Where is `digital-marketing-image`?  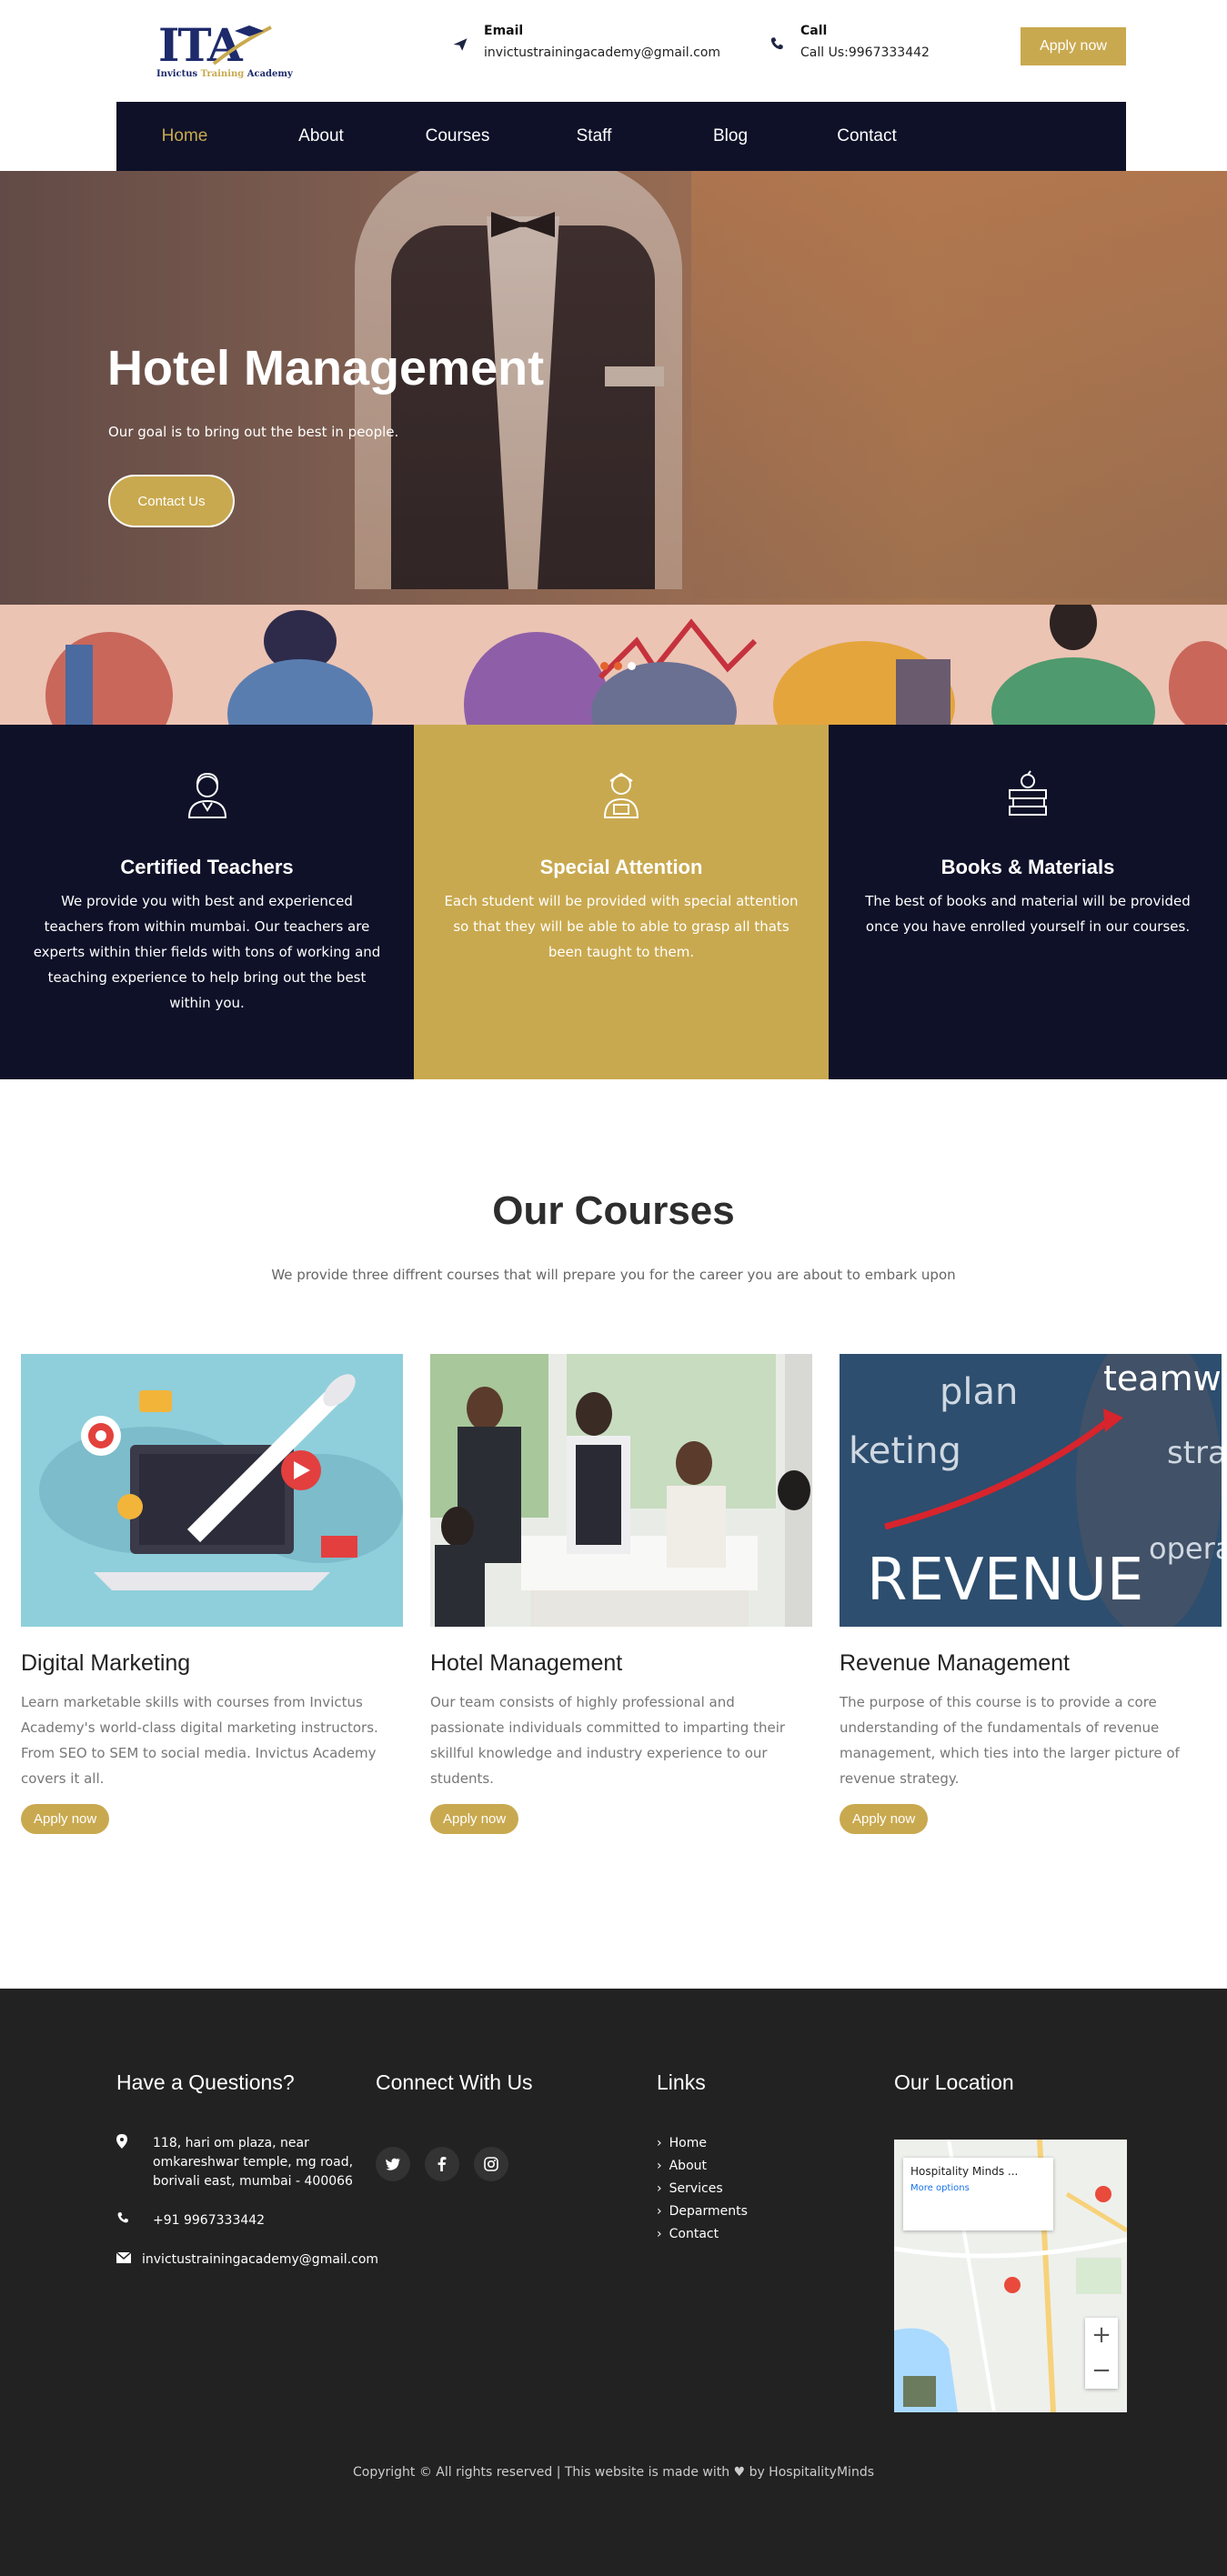 digital-marketing-image is located at coordinates (212, 1490).